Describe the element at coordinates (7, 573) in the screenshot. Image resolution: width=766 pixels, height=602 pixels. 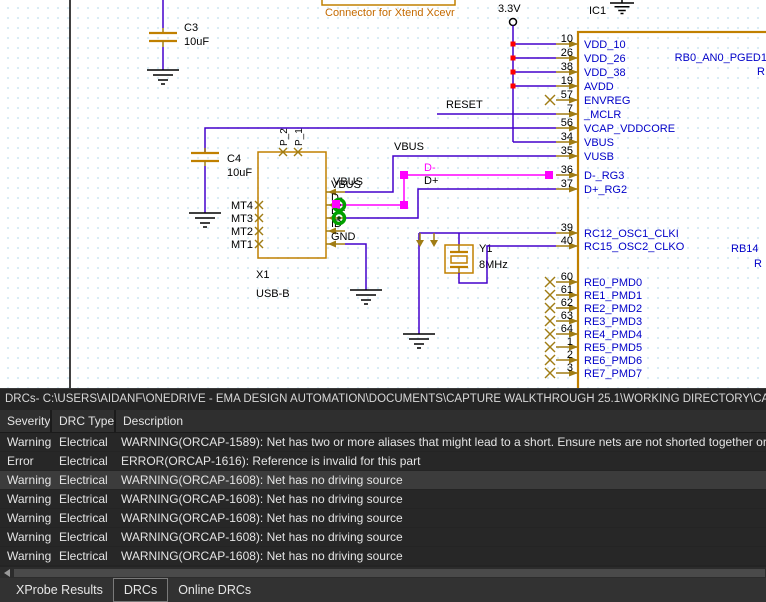
I see `scroll-left-button` at that location.